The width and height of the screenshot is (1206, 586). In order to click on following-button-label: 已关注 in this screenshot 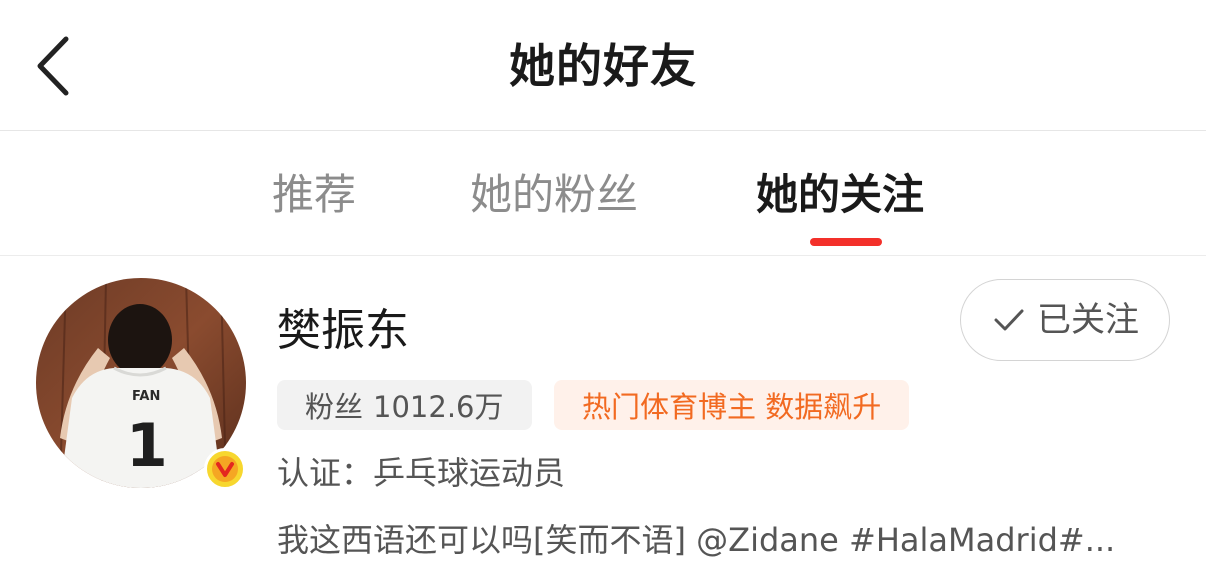, I will do `click(1088, 320)`.